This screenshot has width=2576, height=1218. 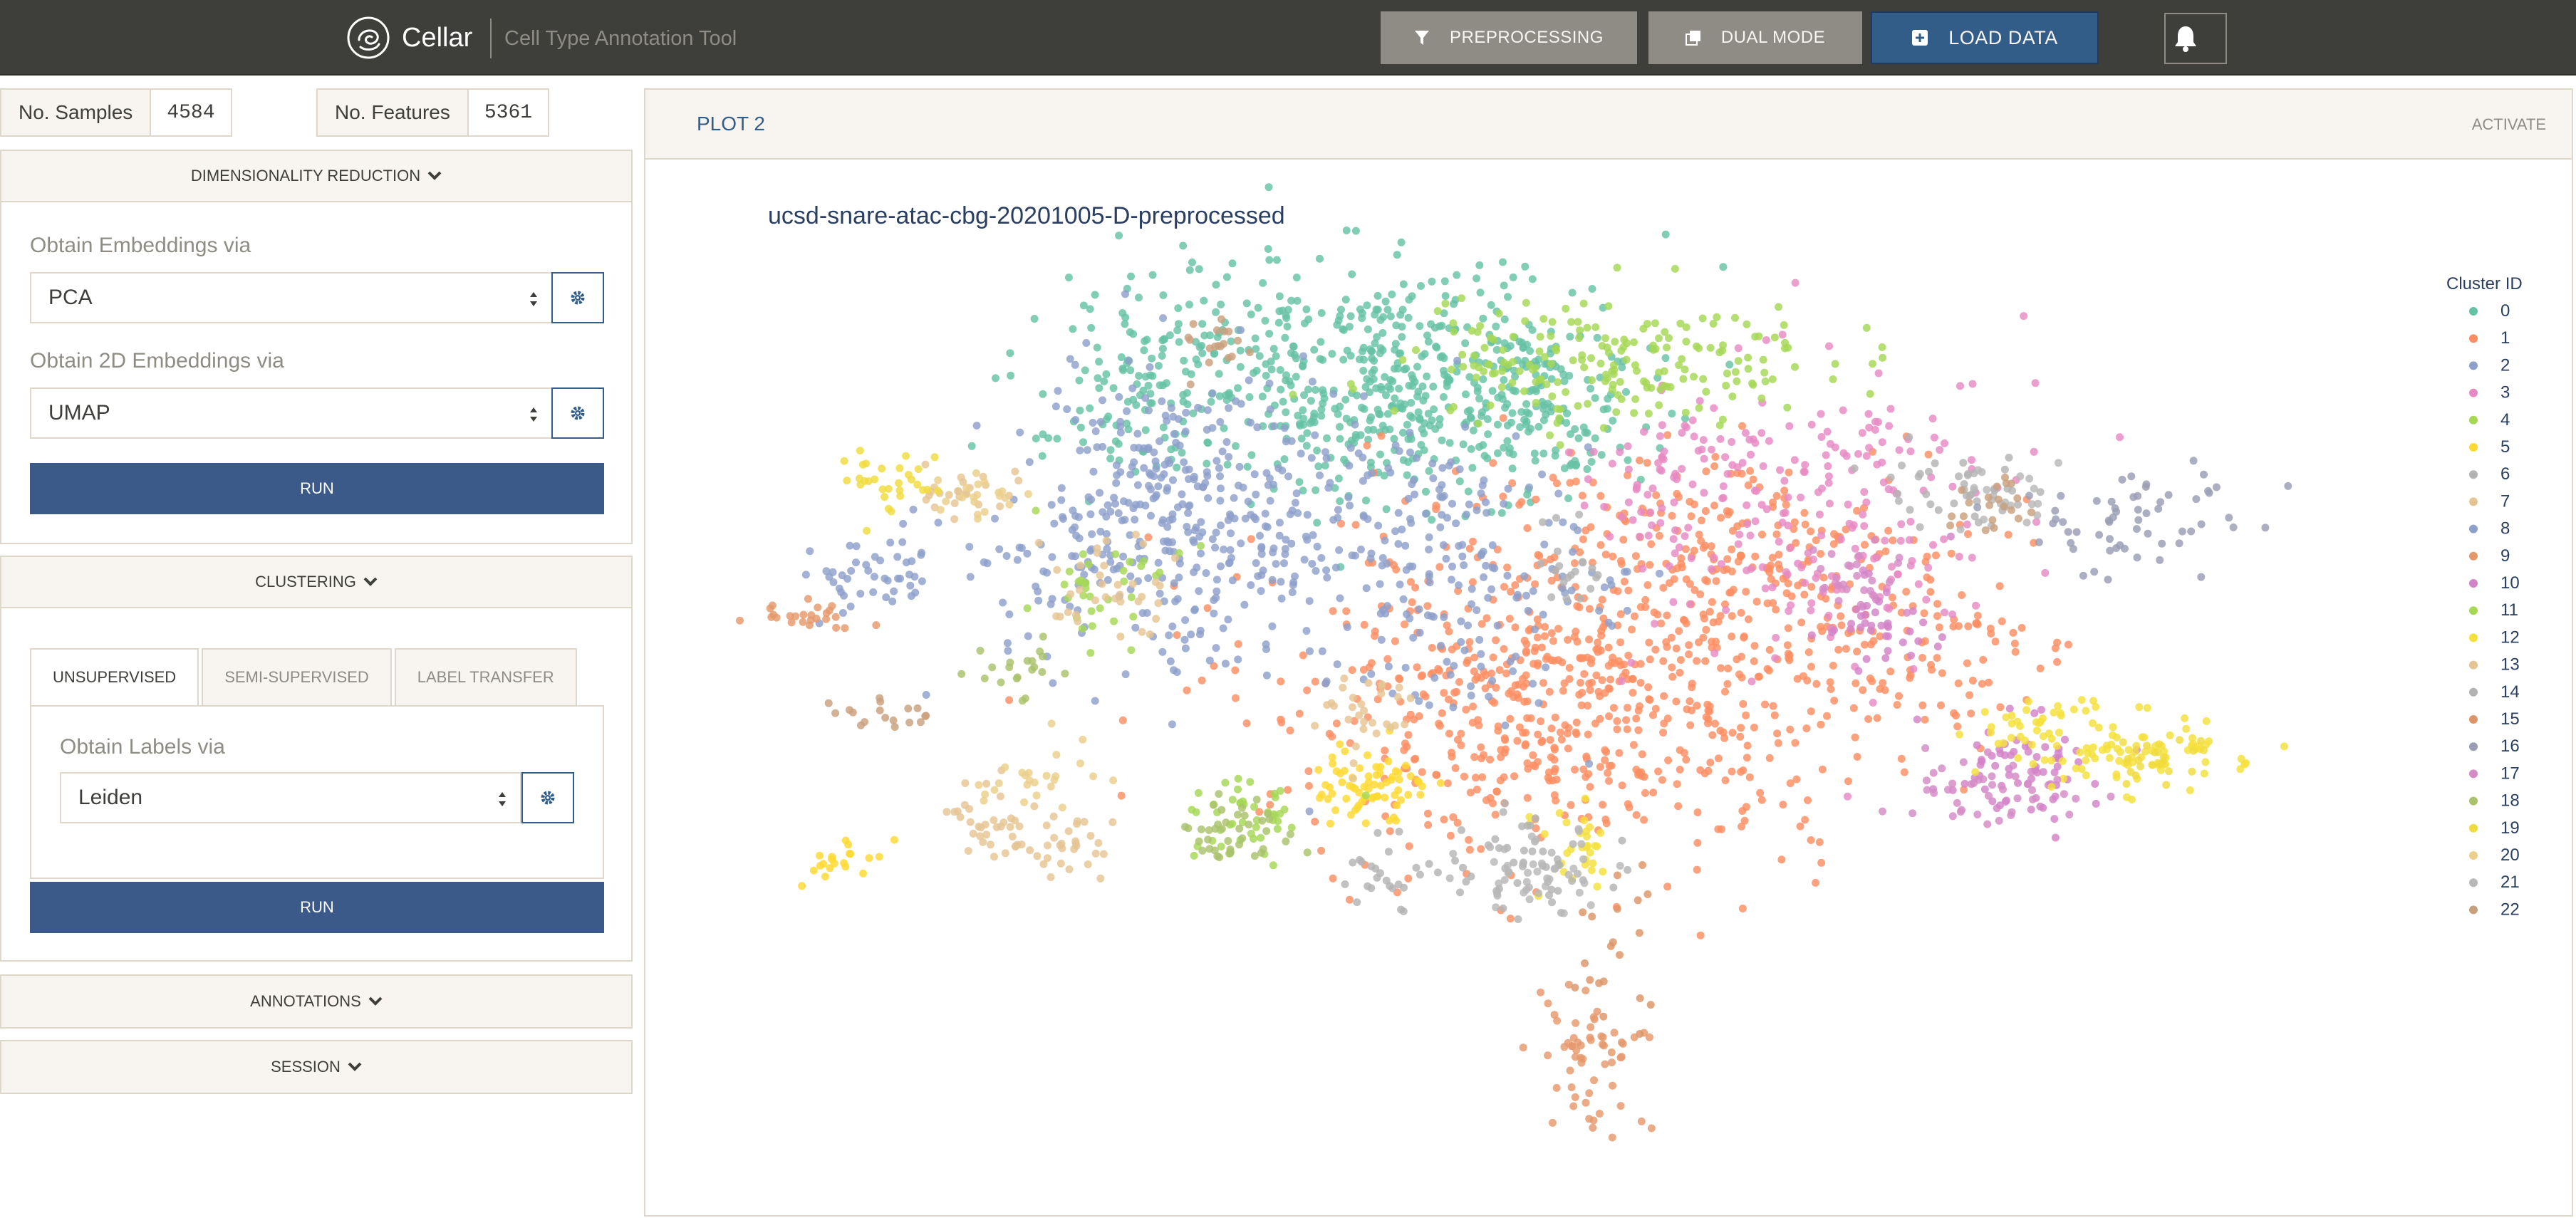 What do you see at coordinates (577, 297) in the screenshot?
I see `embed-settings-button` at bounding box center [577, 297].